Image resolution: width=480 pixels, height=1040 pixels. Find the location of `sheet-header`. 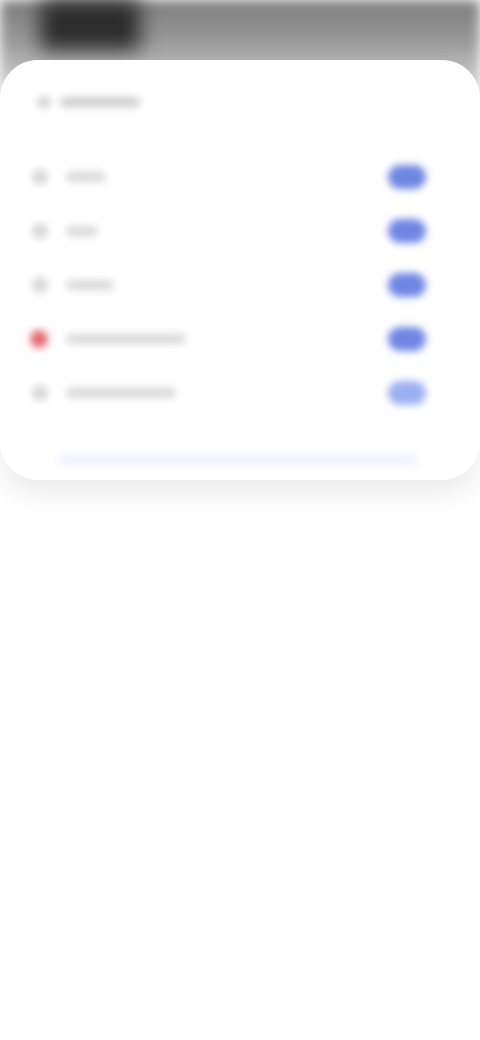

sheet-header is located at coordinates (89, 102).